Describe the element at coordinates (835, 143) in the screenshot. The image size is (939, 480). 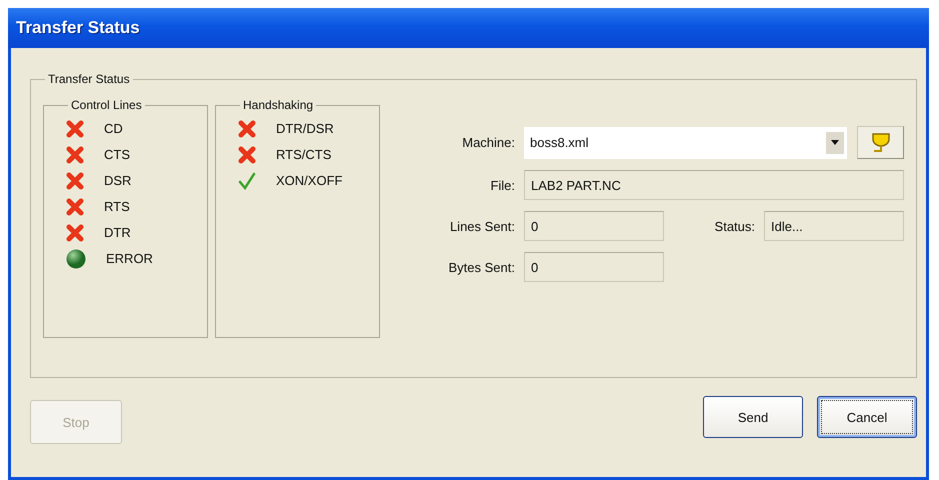
I see `caret-icon` at that location.